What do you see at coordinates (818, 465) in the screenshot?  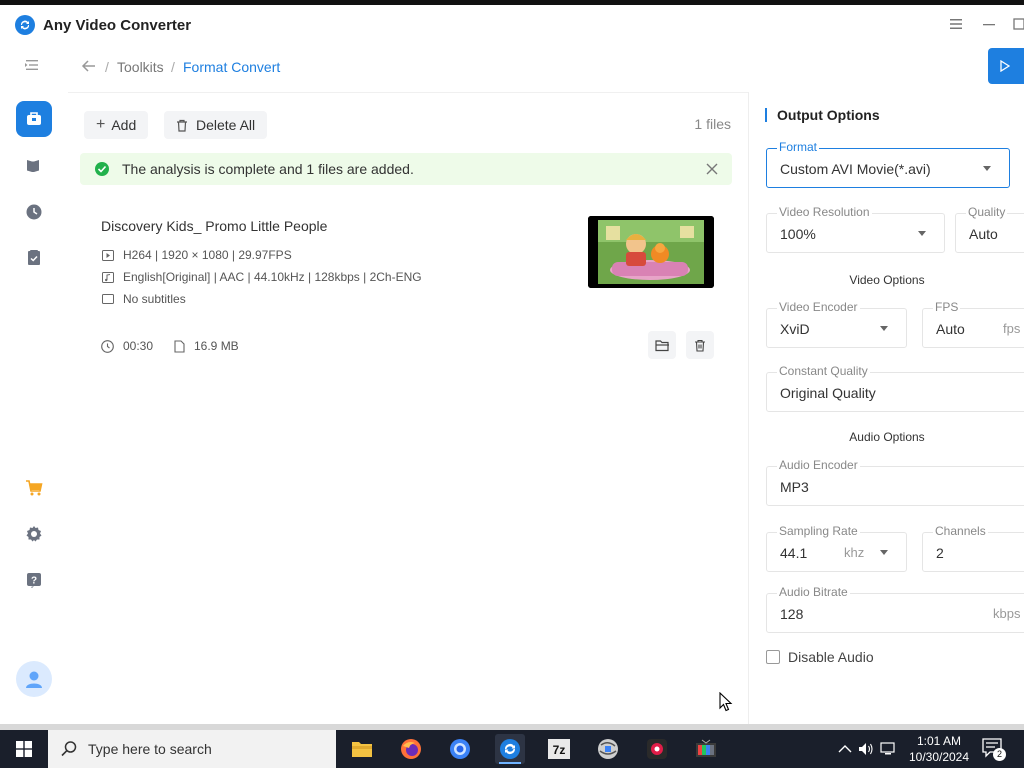 I see `audio-encoder-label: Audio Encoder` at bounding box center [818, 465].